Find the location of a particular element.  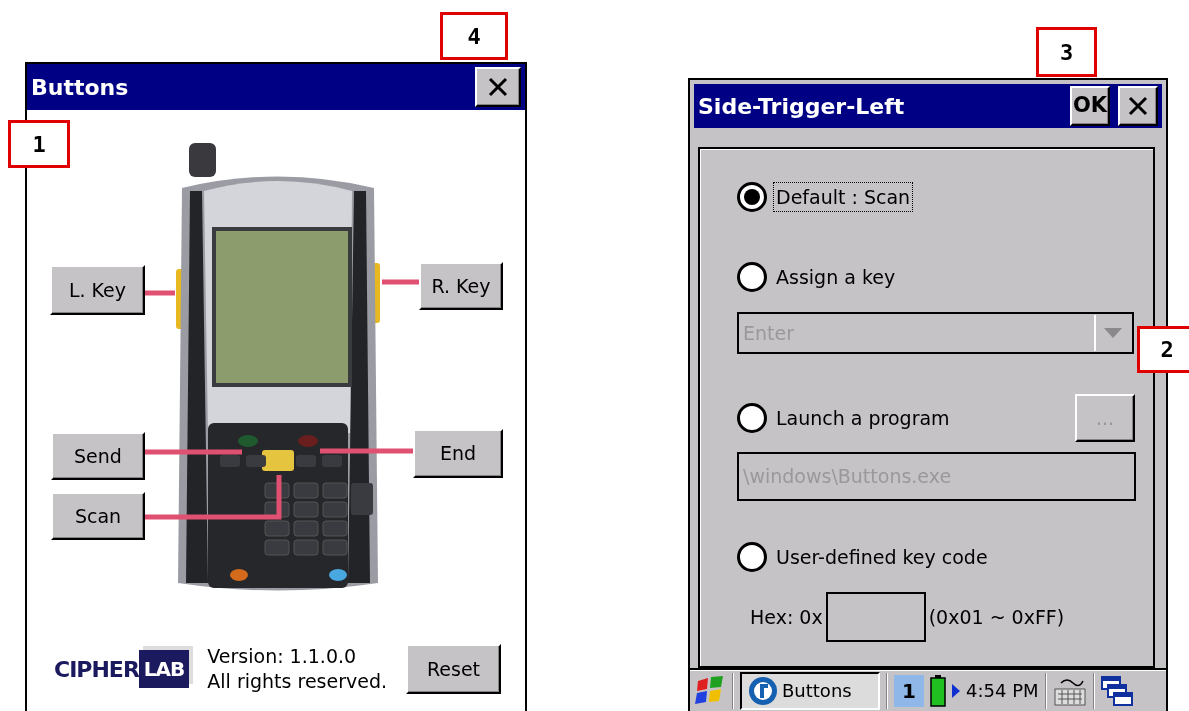

app-icon is located at coordinates (763, 690).